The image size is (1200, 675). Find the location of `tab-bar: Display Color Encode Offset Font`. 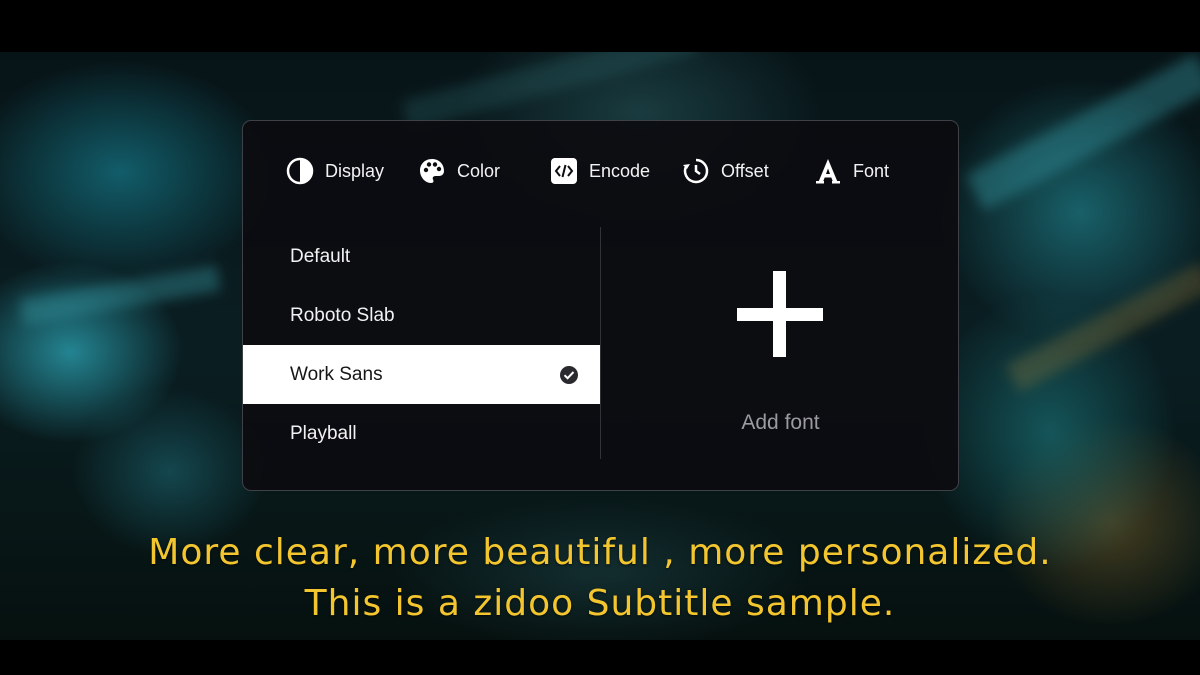

tab-bar: Display Color Encode Offset Font is located at coordinates (600, 171).